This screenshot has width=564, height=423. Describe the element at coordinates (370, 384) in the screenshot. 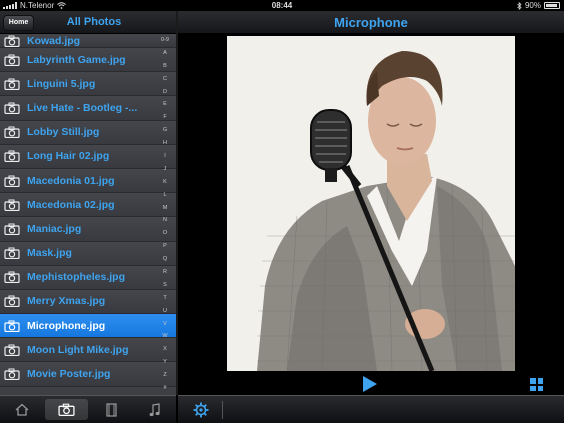

I see `play-icon` at that location.